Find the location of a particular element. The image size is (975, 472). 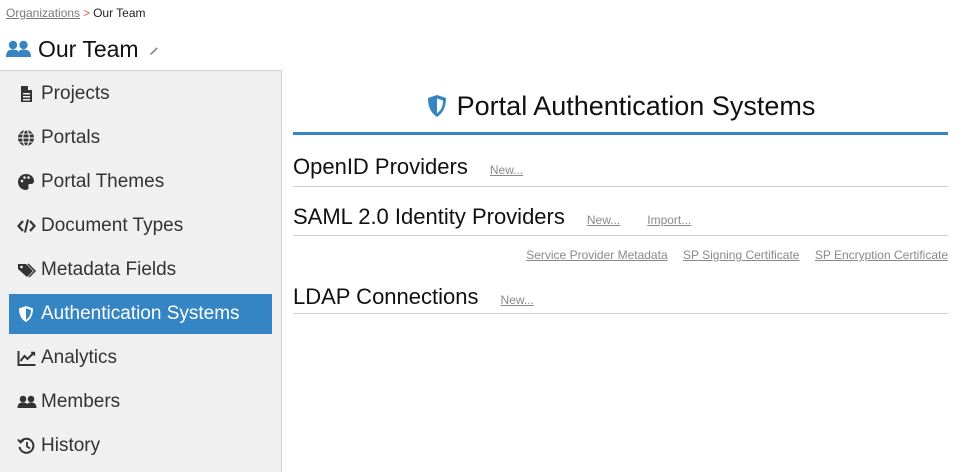

sidebar-item-members: Members is located at coordinates (140, 402).